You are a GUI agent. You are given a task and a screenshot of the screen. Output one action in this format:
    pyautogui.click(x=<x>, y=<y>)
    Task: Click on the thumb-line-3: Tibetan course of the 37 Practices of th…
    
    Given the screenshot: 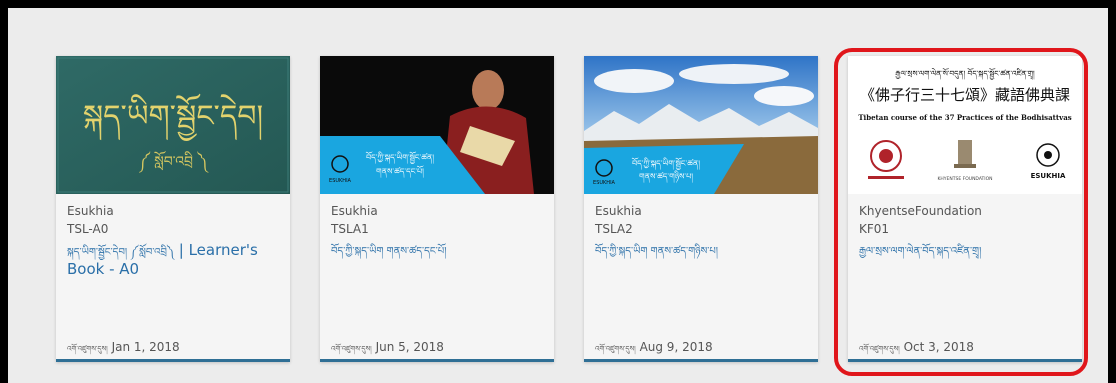 What is the action you would take?
    pyautogui.click(x=964, y=117)
    